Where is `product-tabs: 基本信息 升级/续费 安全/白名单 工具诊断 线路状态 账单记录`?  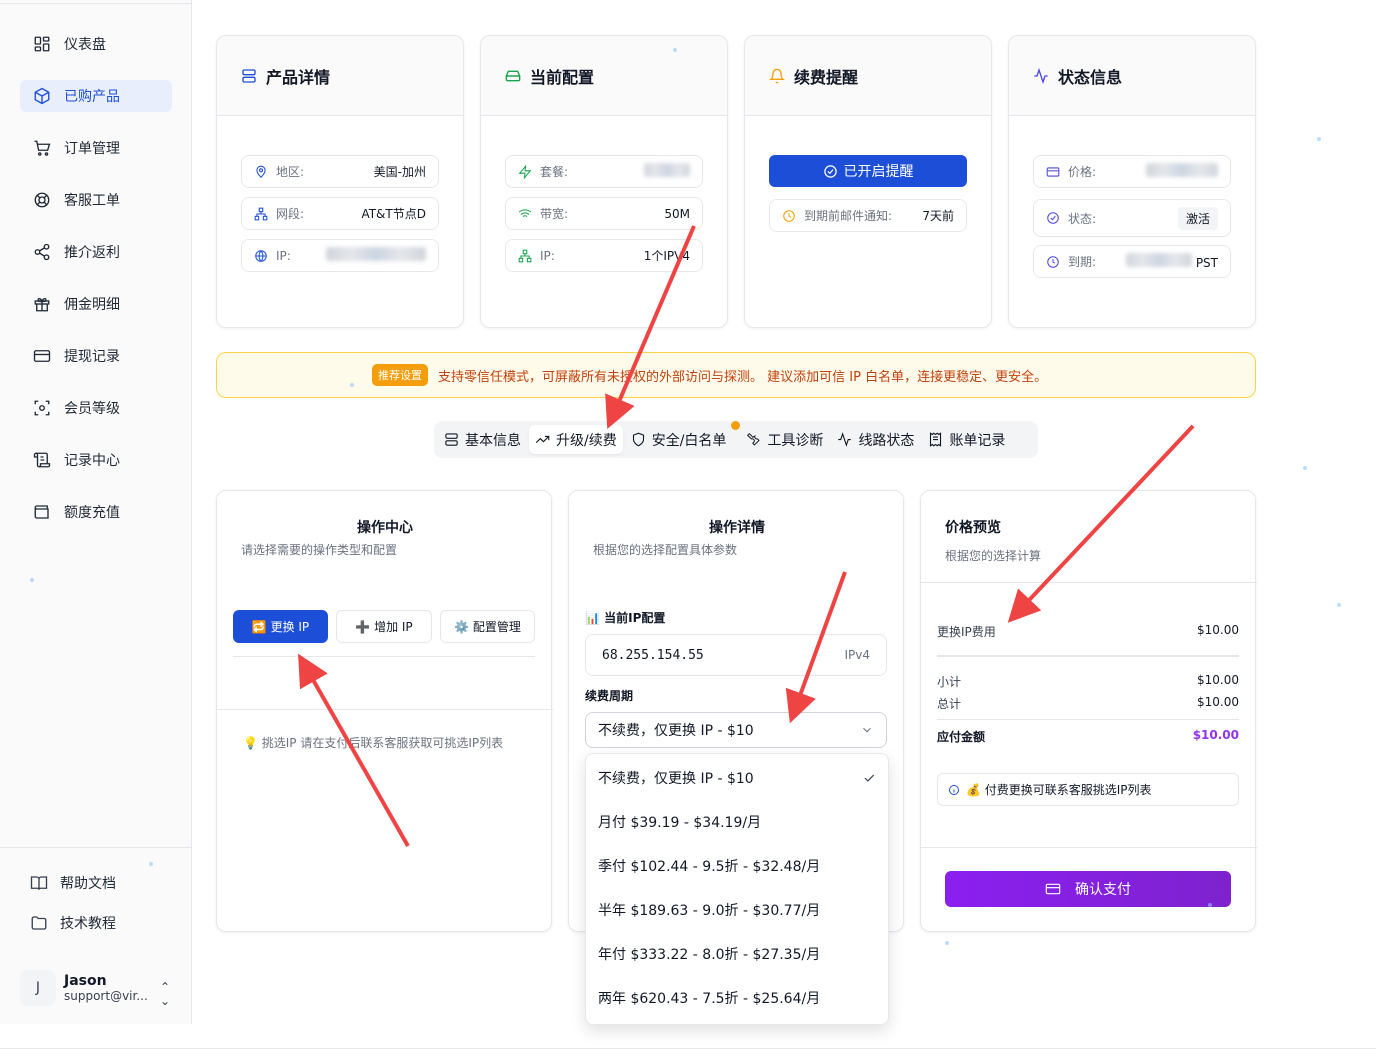
product-tabs: 基本信息 升级/续费 安全/白名单 工具诊断 线路状态 账单记录 is located at coordinates (736, 439).